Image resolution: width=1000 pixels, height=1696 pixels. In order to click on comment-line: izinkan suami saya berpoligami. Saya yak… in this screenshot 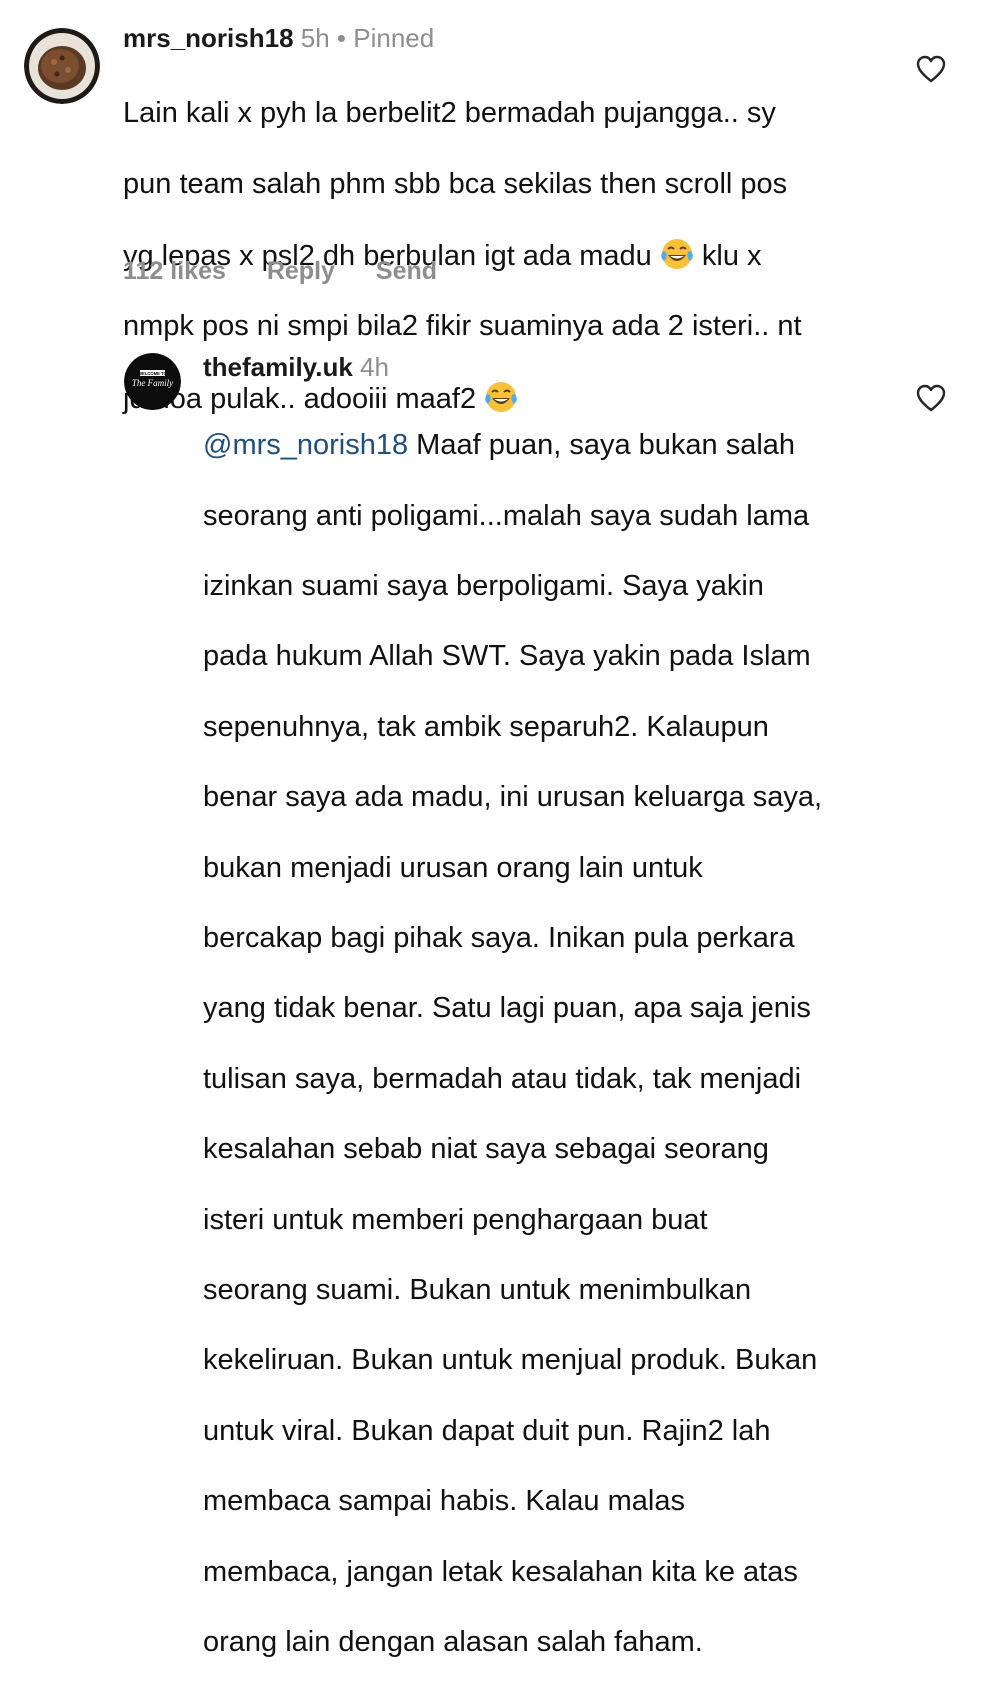, I will do `click(483, 586)`.